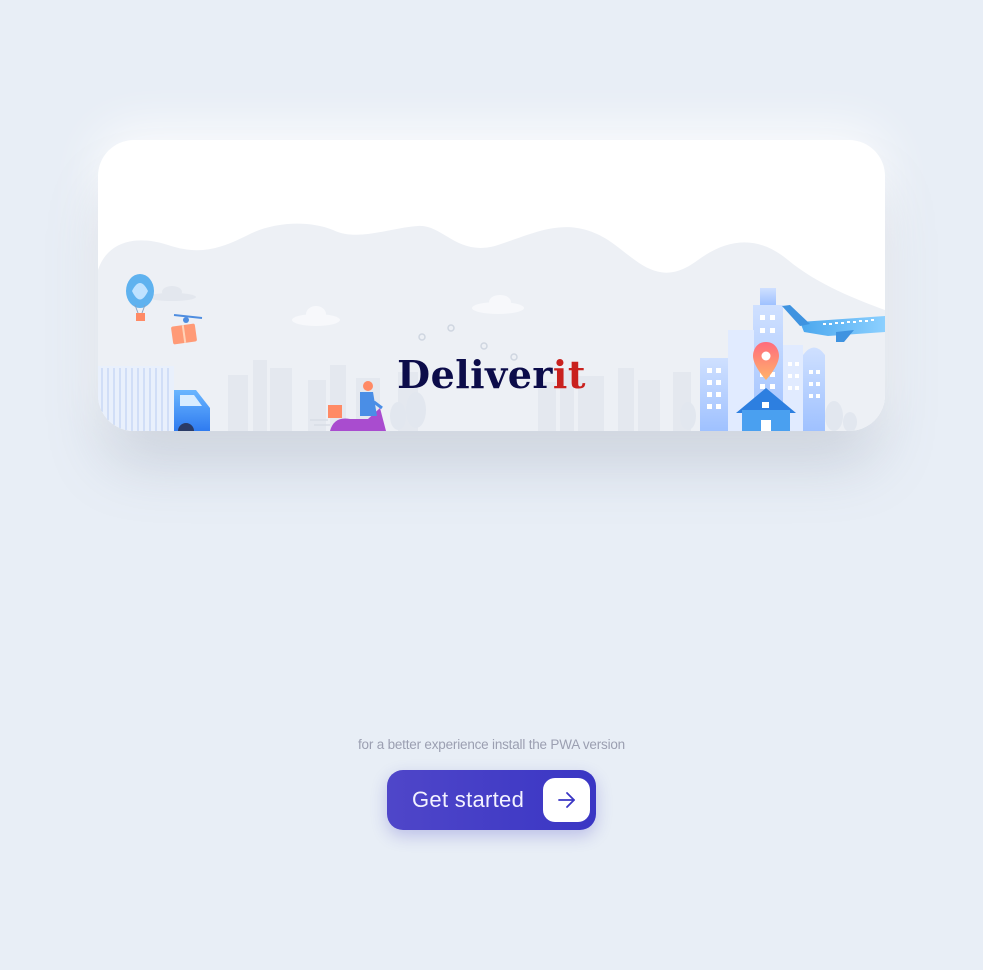 The height and width of the screenshot is (970, 983). I want to click on brand-logo: Deliverit, so click(491, 375).